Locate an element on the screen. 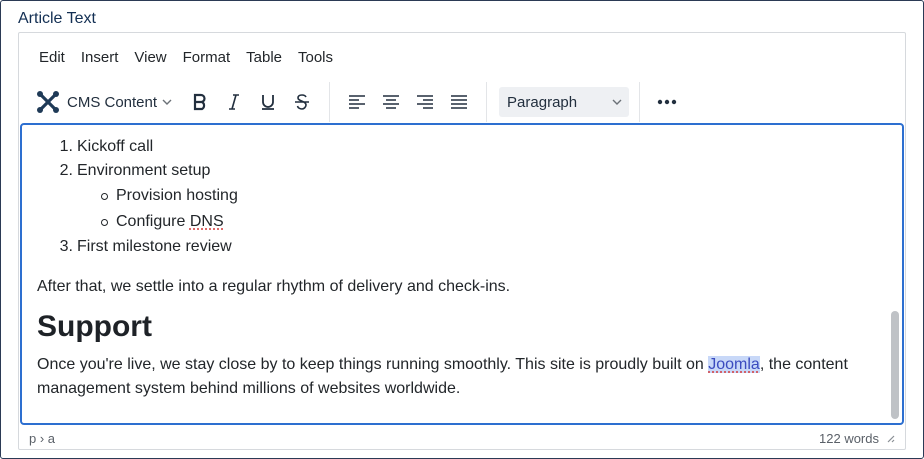  sub-list-text: Configure is located at coordinates (153, 221).